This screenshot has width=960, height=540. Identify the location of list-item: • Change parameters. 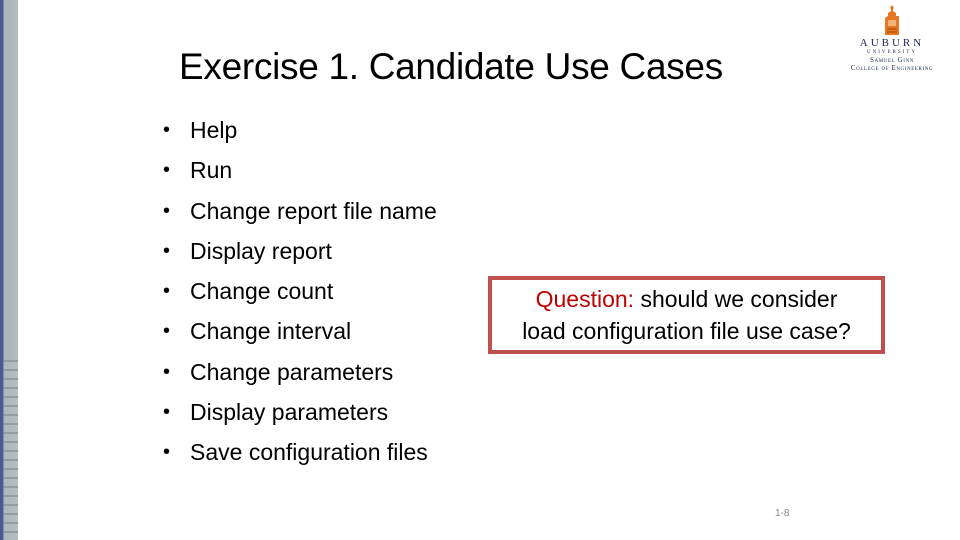
(300, 372).